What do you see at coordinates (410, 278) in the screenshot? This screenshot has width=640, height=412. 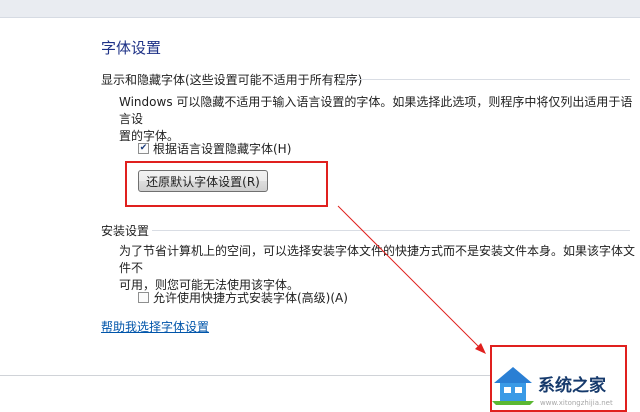 I see `arrow-line` at bounding box center [410, 278].